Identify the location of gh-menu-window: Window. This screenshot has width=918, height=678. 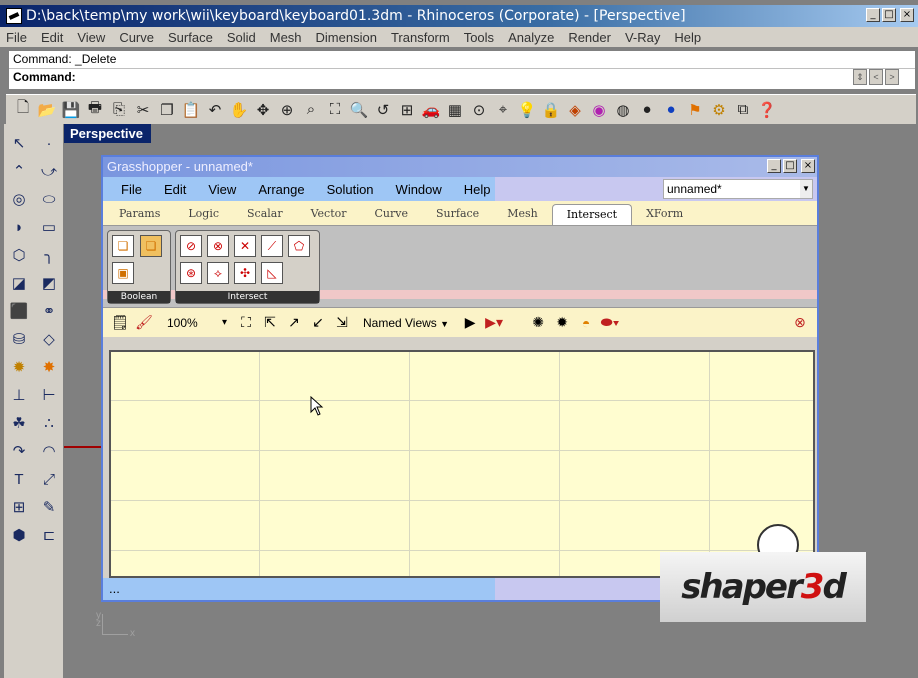
(419, 189).